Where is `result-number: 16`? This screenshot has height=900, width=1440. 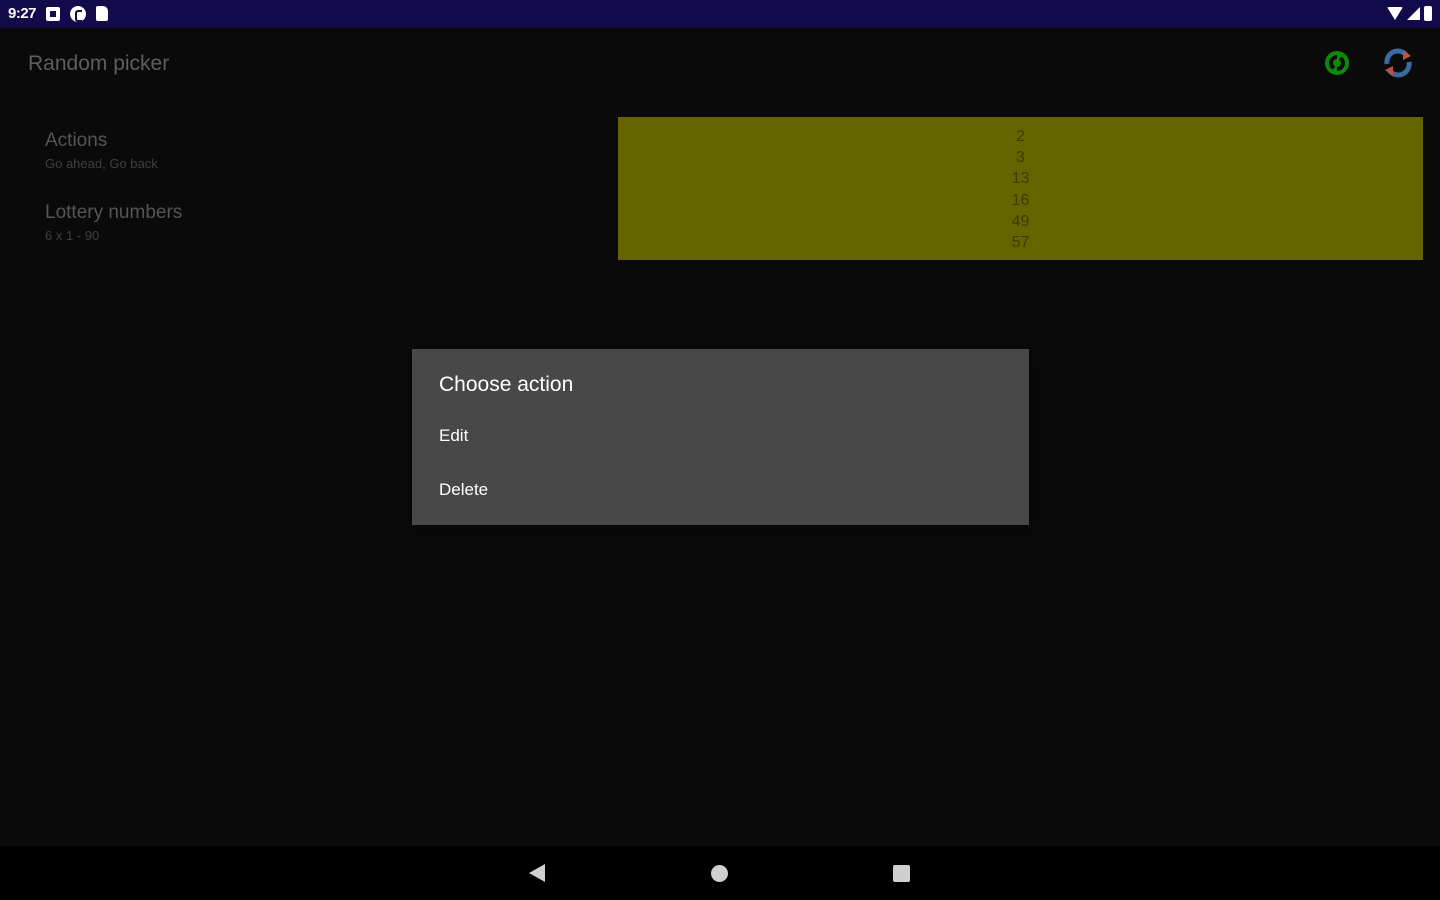
result-number: 16 is located at coordinates (1020, 200).